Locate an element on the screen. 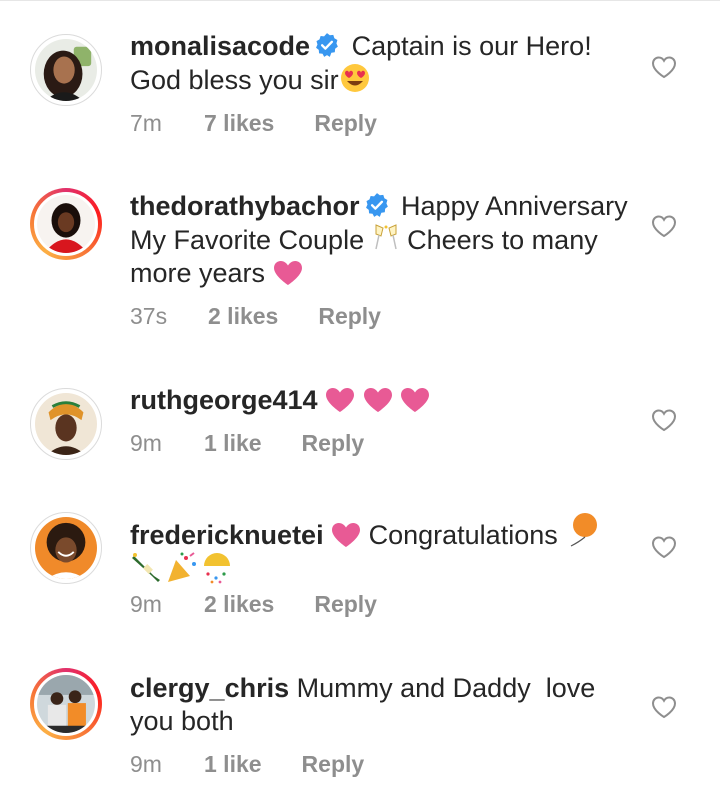 The height and width of the screenshot is (796, 720). username: thedorathybachor is located at coordinates (245, 206).